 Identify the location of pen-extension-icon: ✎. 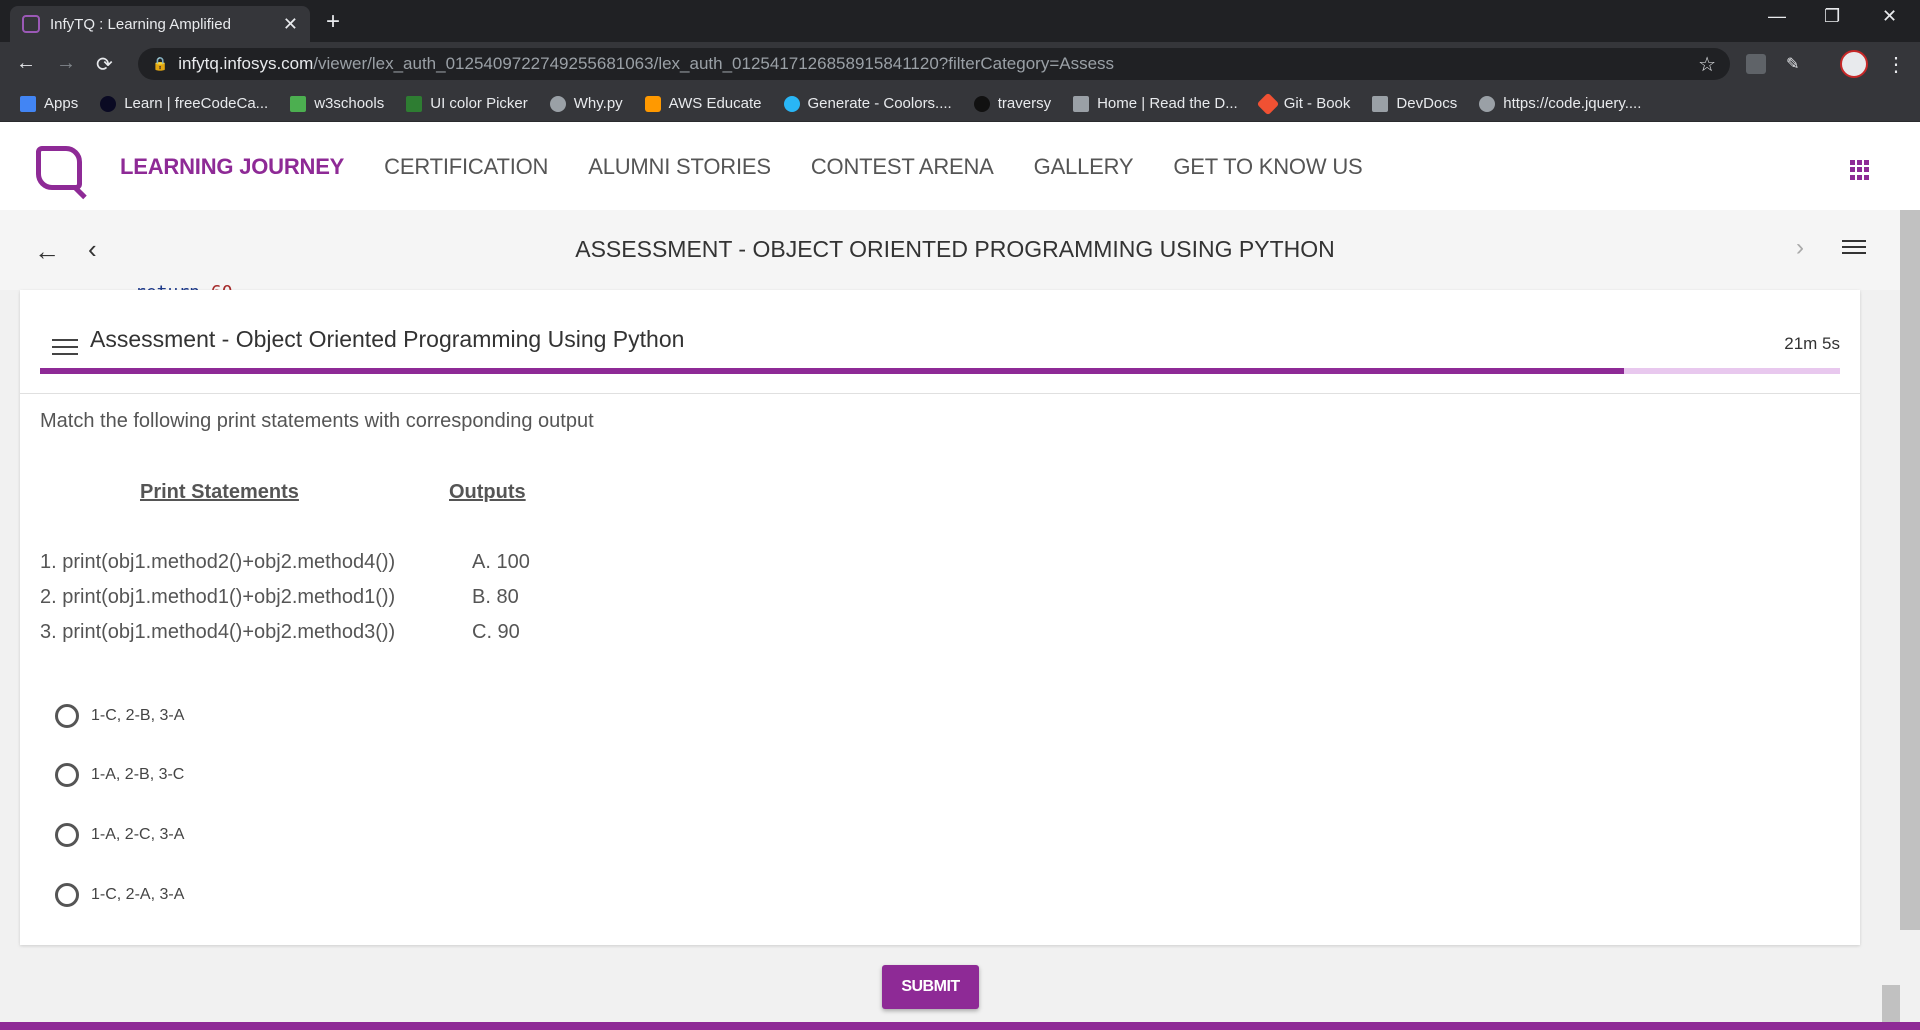
(1796, 64).